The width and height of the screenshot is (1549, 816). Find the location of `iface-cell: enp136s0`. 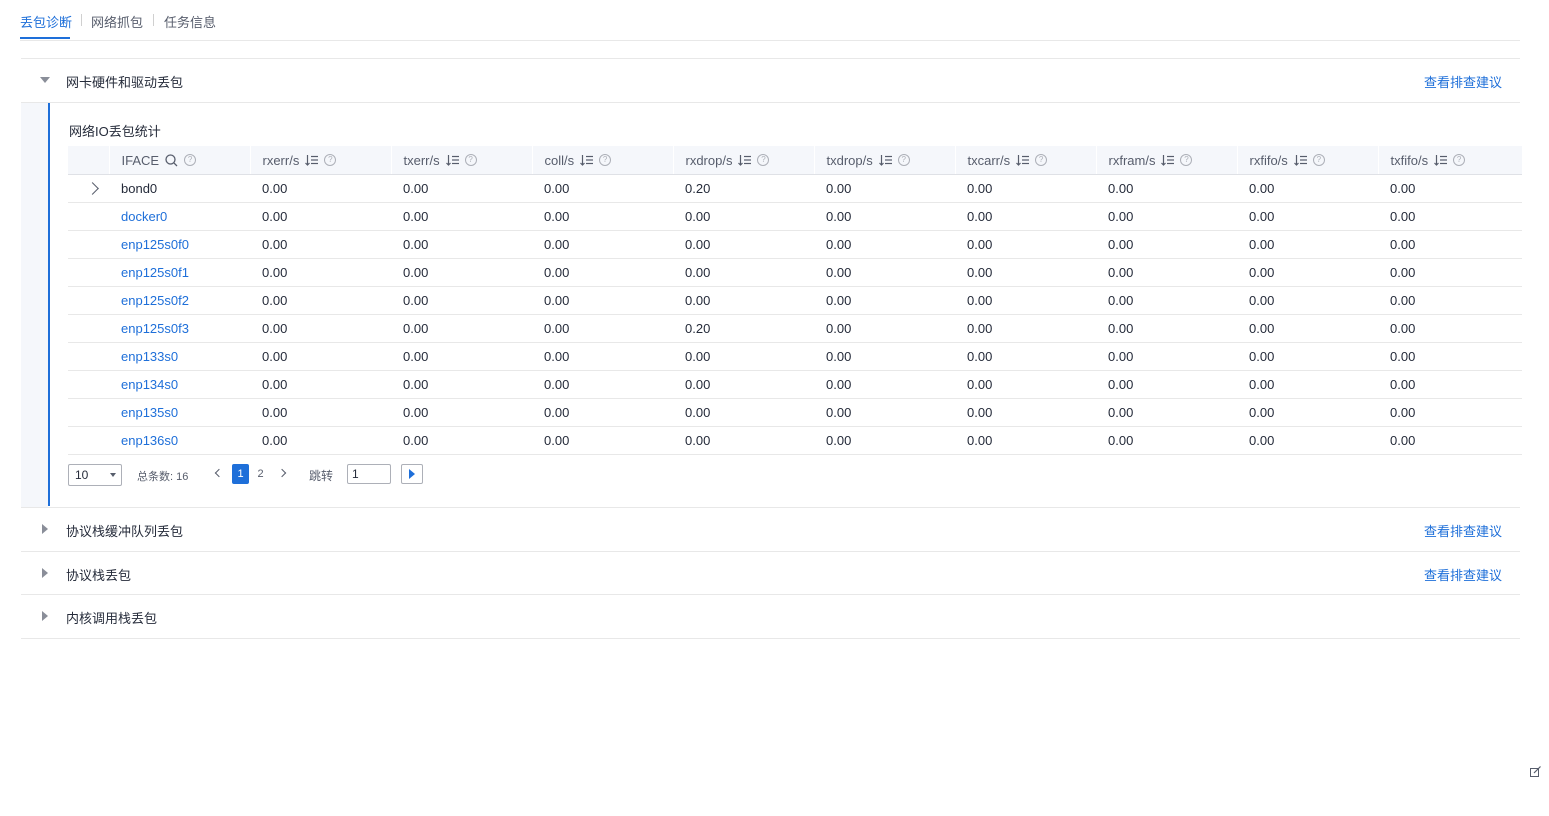

iface-cell: enp136s0 is located at coordinates (179, 440).